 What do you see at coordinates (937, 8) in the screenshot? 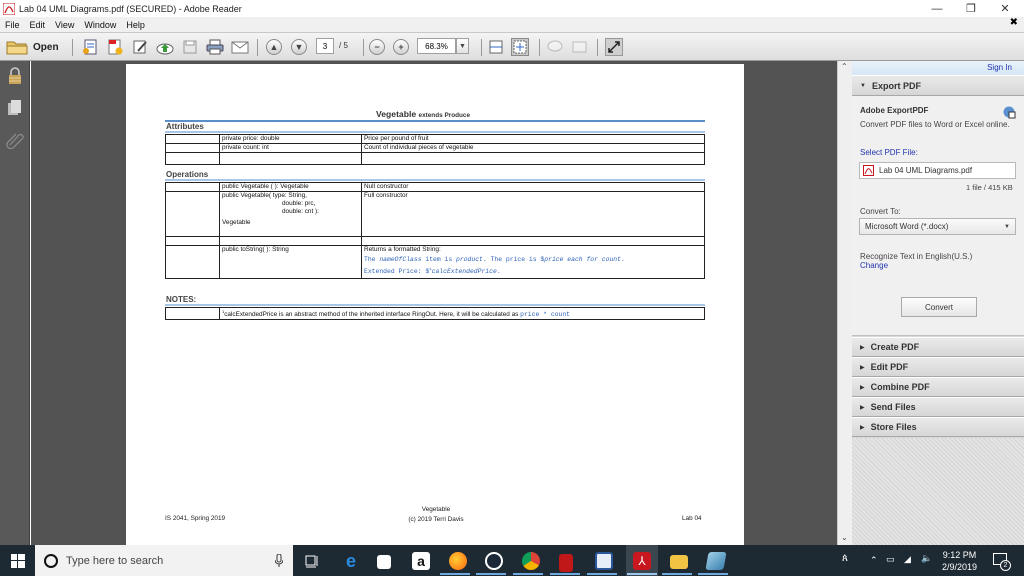
I see `minimize-button: —` at bounding box center [937, 8].